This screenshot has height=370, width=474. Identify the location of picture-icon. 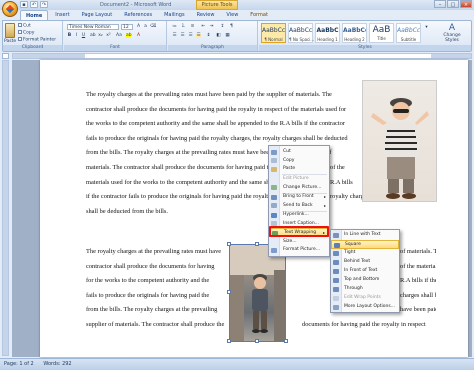
(274, 187).